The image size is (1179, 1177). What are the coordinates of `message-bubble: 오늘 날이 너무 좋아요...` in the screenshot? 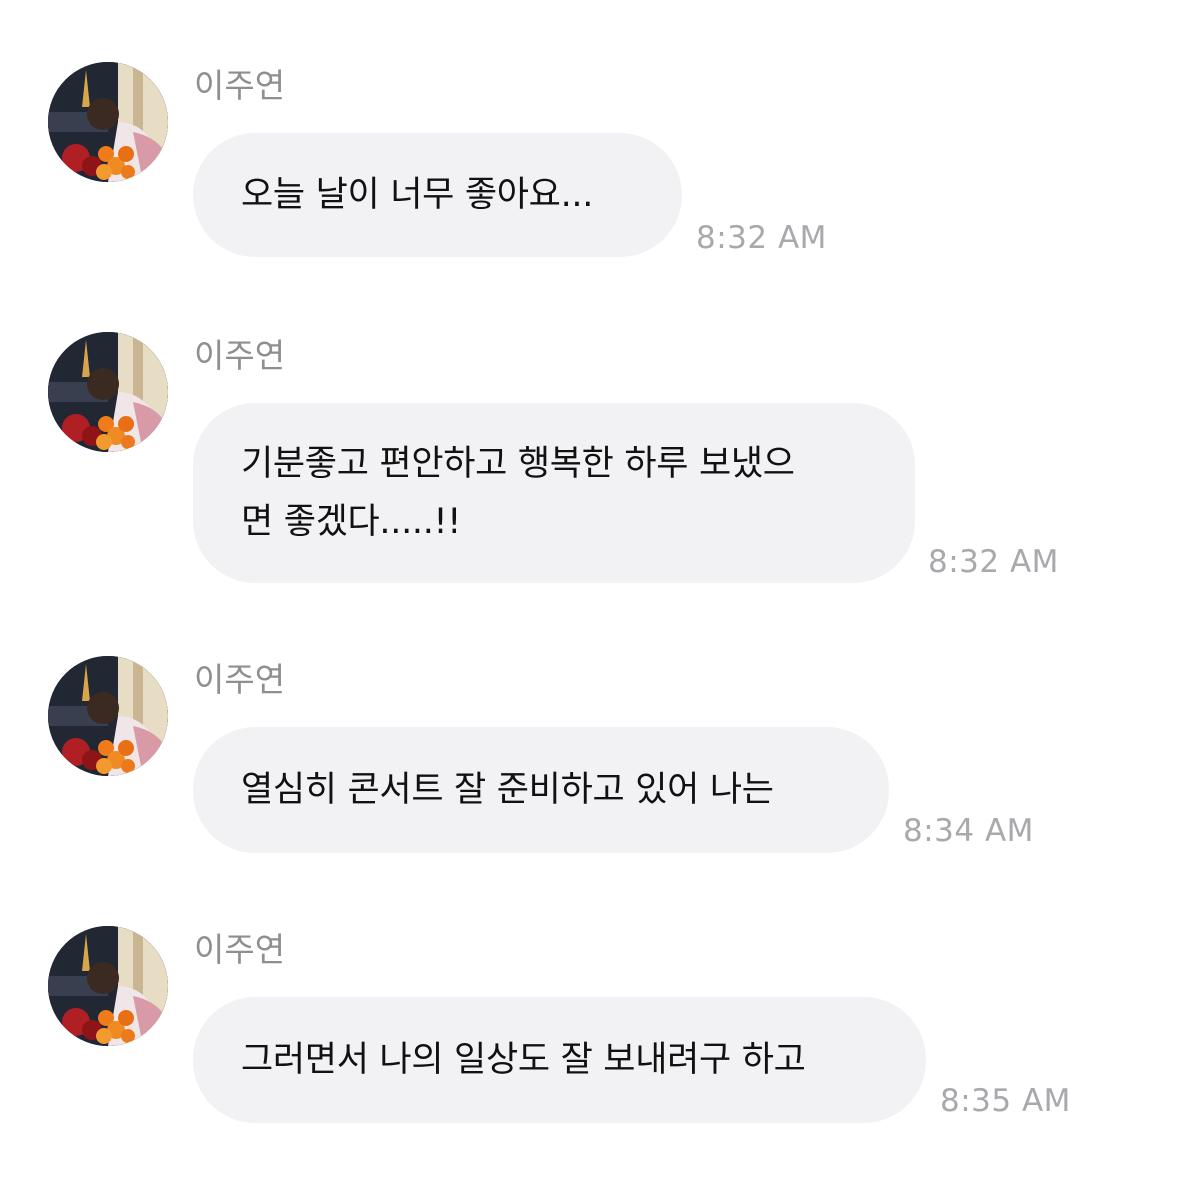 It's located at (437, 195).